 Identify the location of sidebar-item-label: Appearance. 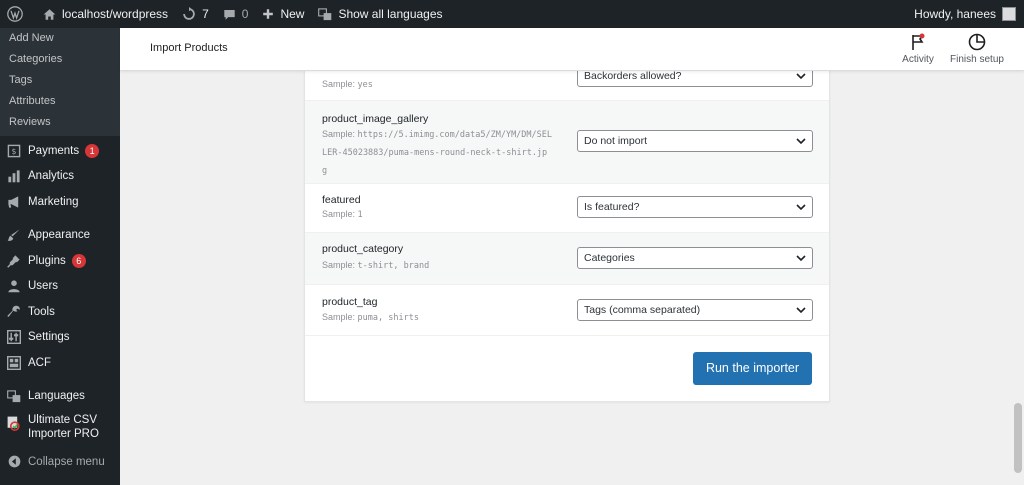
(59, 235).